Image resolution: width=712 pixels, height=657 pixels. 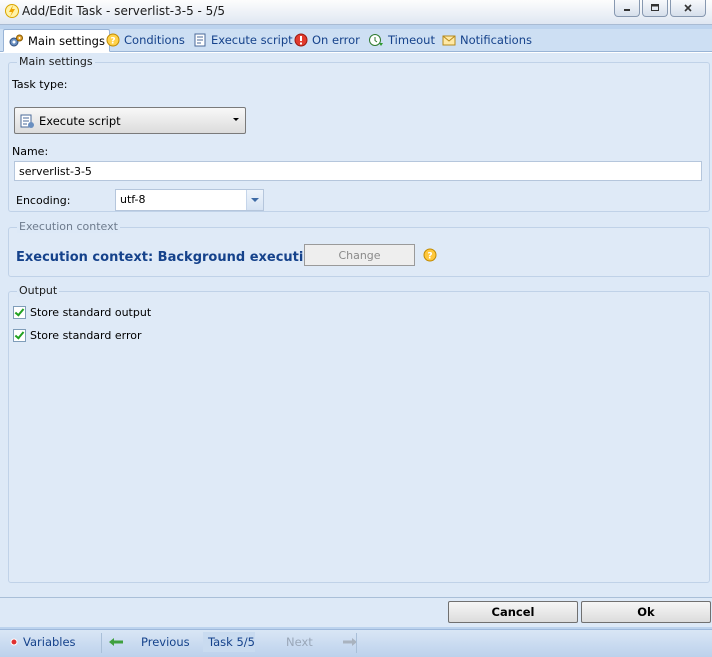 I want to click on dialog-footer: Cancel Ok, so click(x=356, y=612).